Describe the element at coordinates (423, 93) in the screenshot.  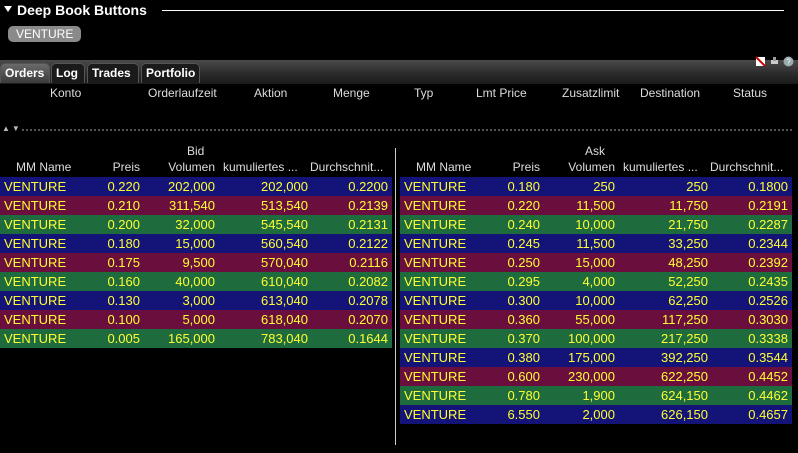
I see `col-typ: Typ` at that location.